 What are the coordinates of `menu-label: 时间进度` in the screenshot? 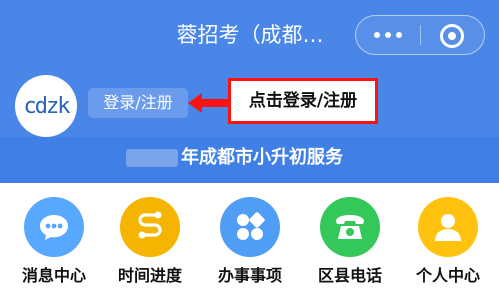 It's located at (149, 275).